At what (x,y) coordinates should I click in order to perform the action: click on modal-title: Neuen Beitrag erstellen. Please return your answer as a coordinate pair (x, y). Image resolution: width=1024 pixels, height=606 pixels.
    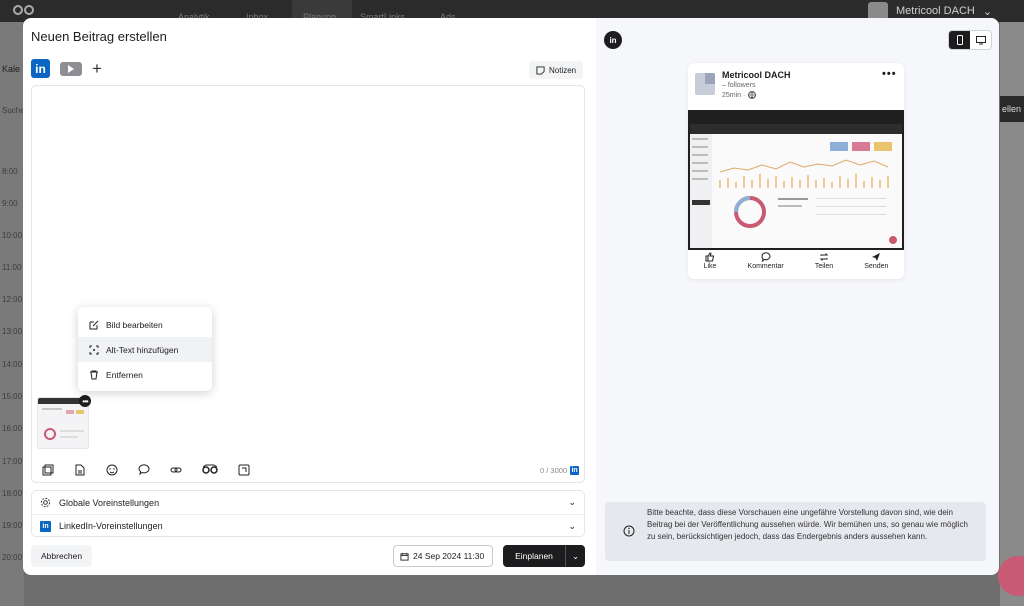
    Looking at the image, I should click on (99, 36).